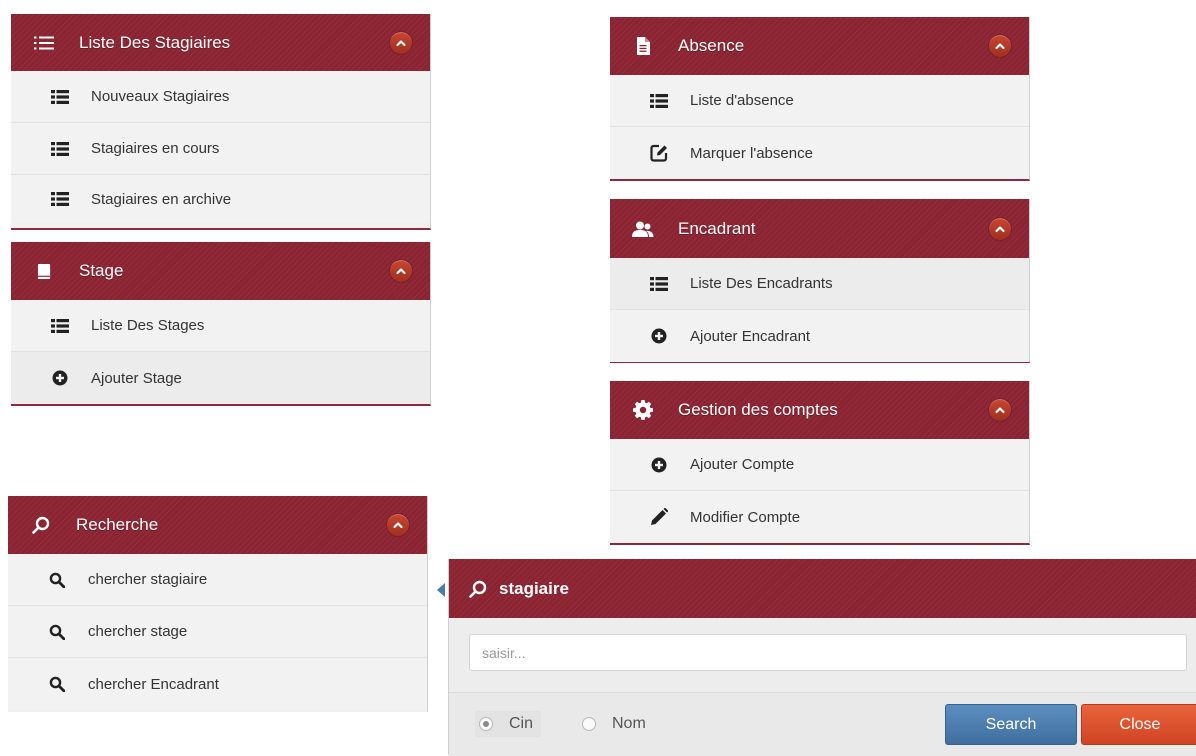  Describe the element at coordinates (822, 588) in the screenshot. I see `popover-header: stagiaire` at that location.